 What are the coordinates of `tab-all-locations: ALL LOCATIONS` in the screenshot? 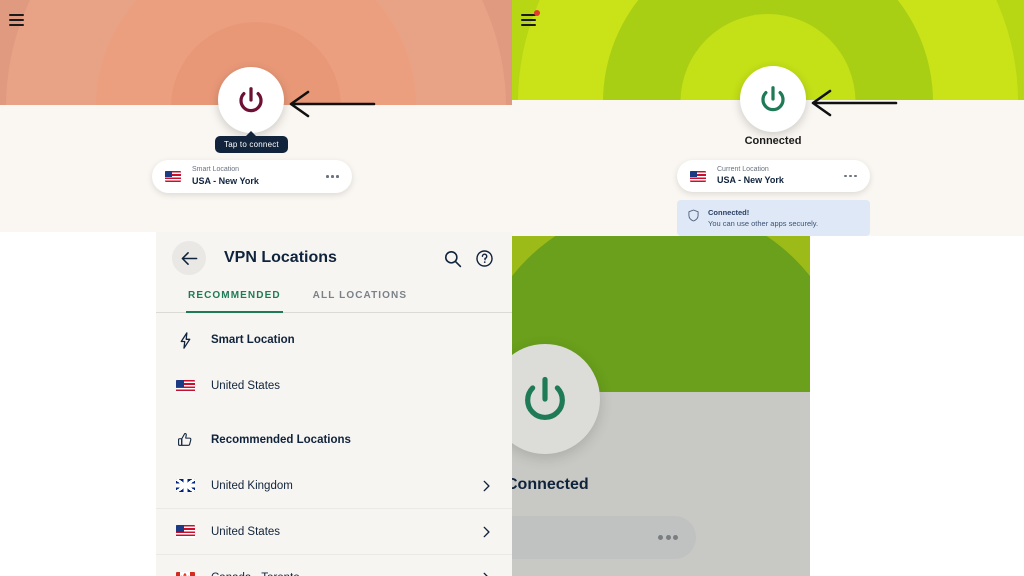 It's located at (360, 298).